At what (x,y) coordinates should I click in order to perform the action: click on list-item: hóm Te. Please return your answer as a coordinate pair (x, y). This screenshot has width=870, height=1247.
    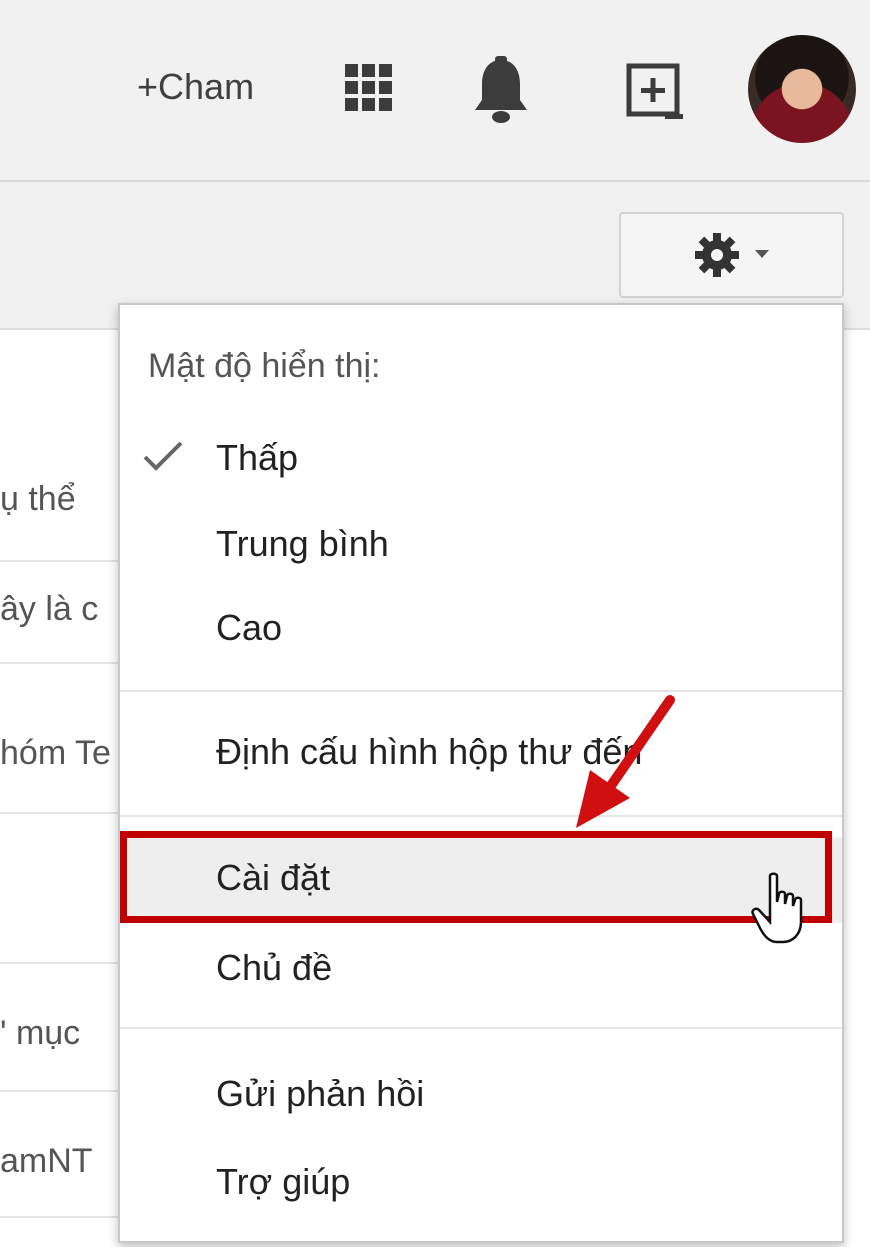
    Looking at the image, I should click on (60, 739).